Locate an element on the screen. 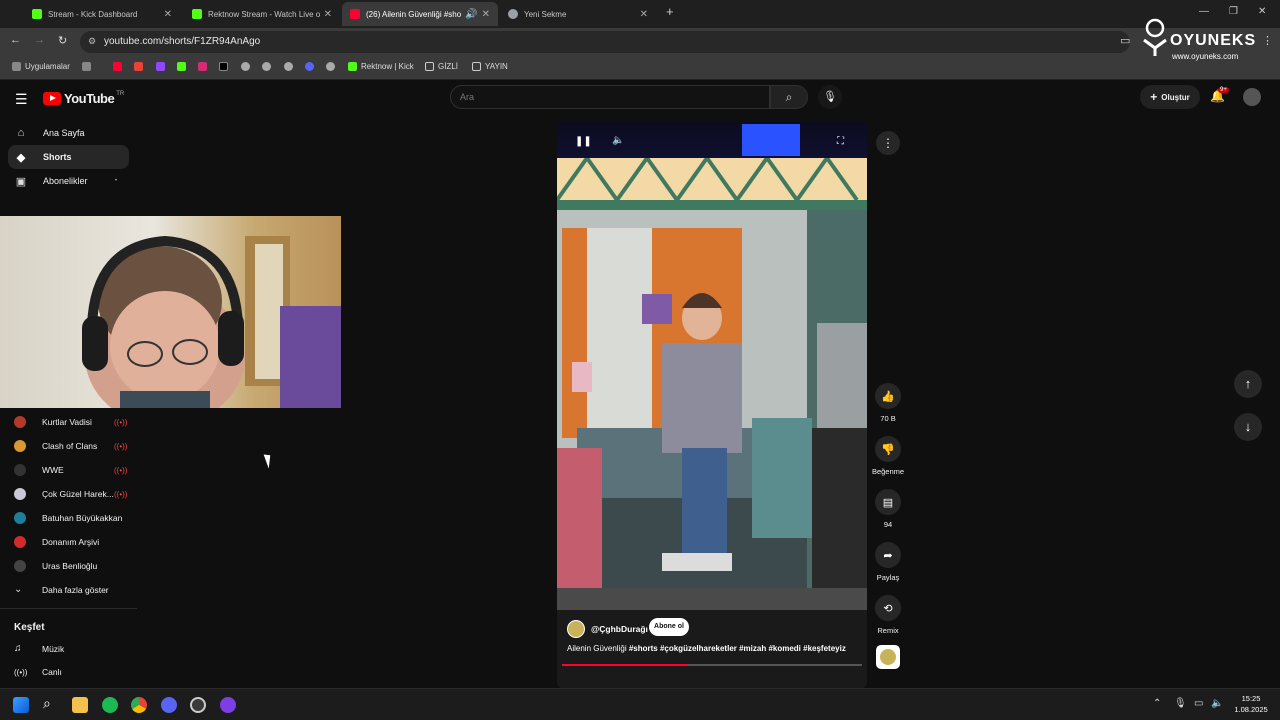 This screenshot has height=720, width=1280. comments-button: ▤ 94 is located at coordinates (888, 509).